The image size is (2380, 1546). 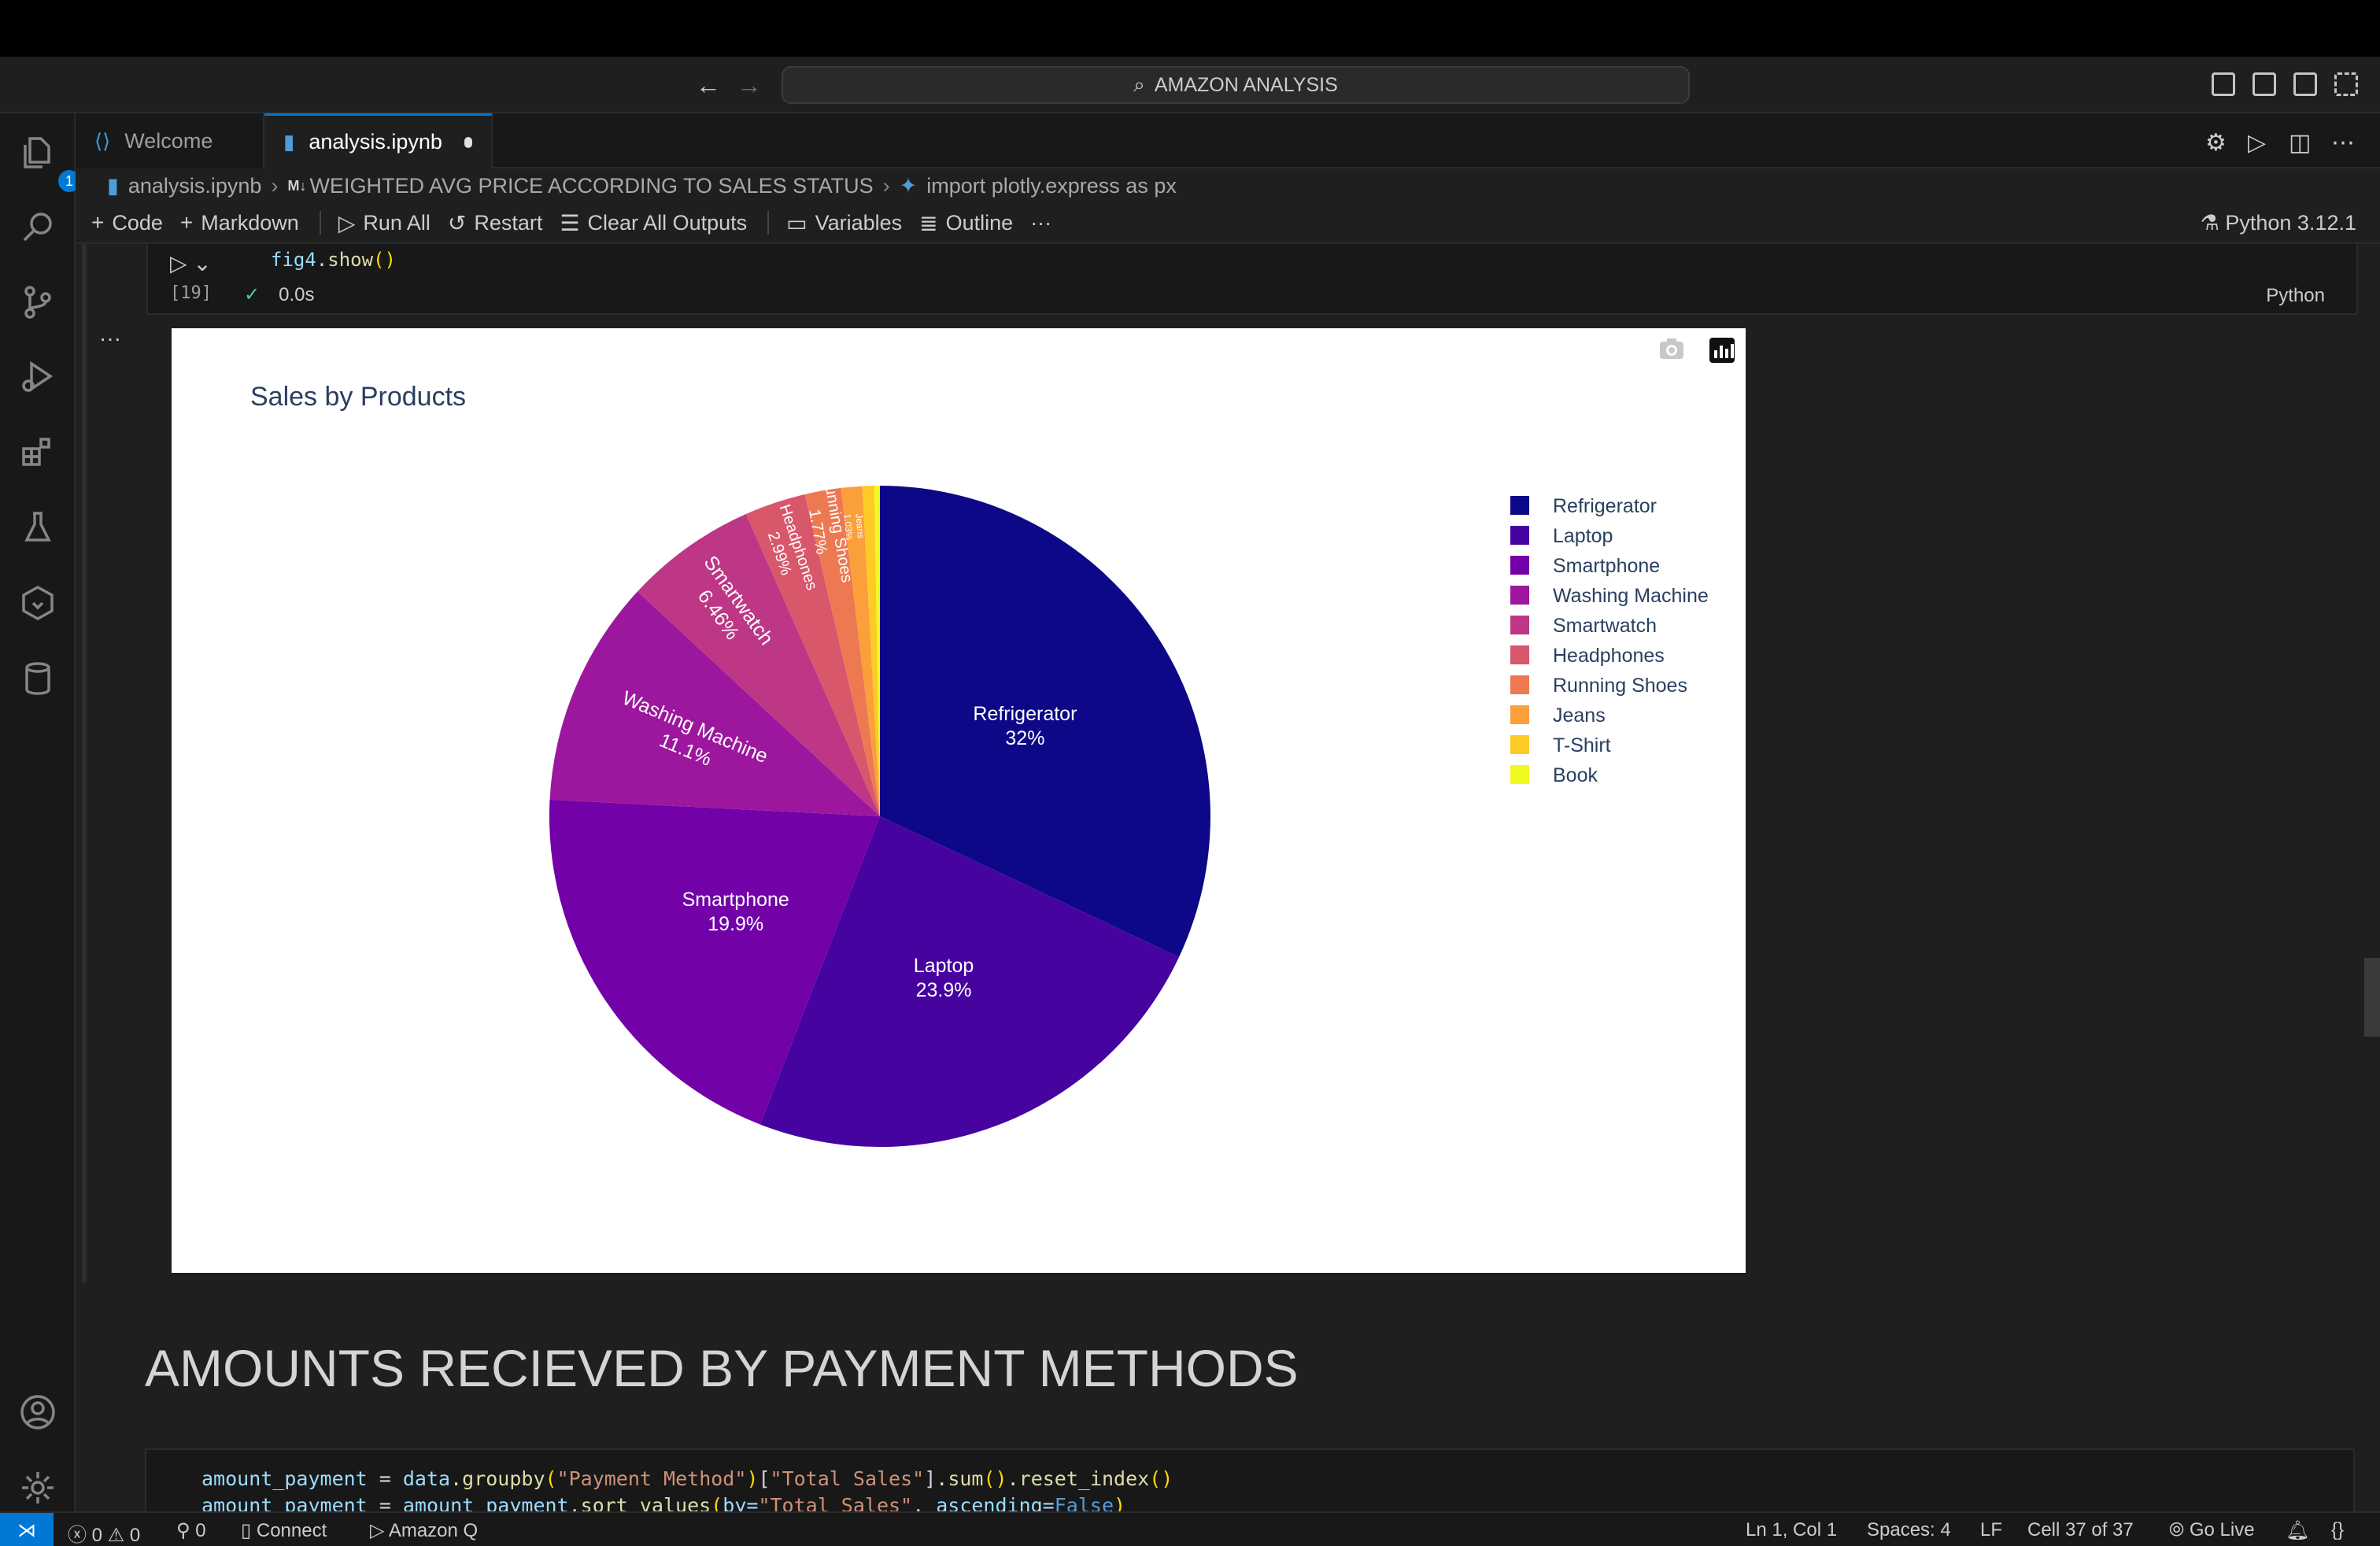 I want to click on outline-button: ≣ Outline, so click(x=966, y=223).